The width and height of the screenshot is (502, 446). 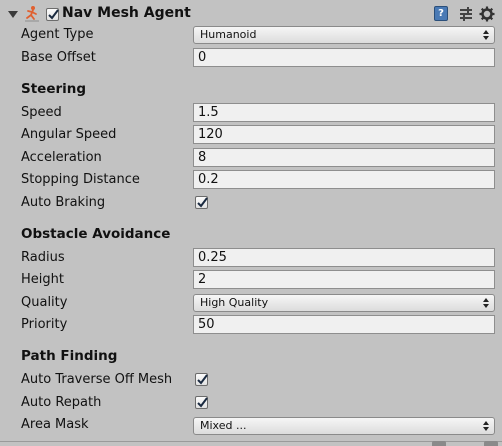 What do you see at coordinates (13, 14) in the screenshot?
I see `foldout-arrow-icon` at bounding box center [13, 14].